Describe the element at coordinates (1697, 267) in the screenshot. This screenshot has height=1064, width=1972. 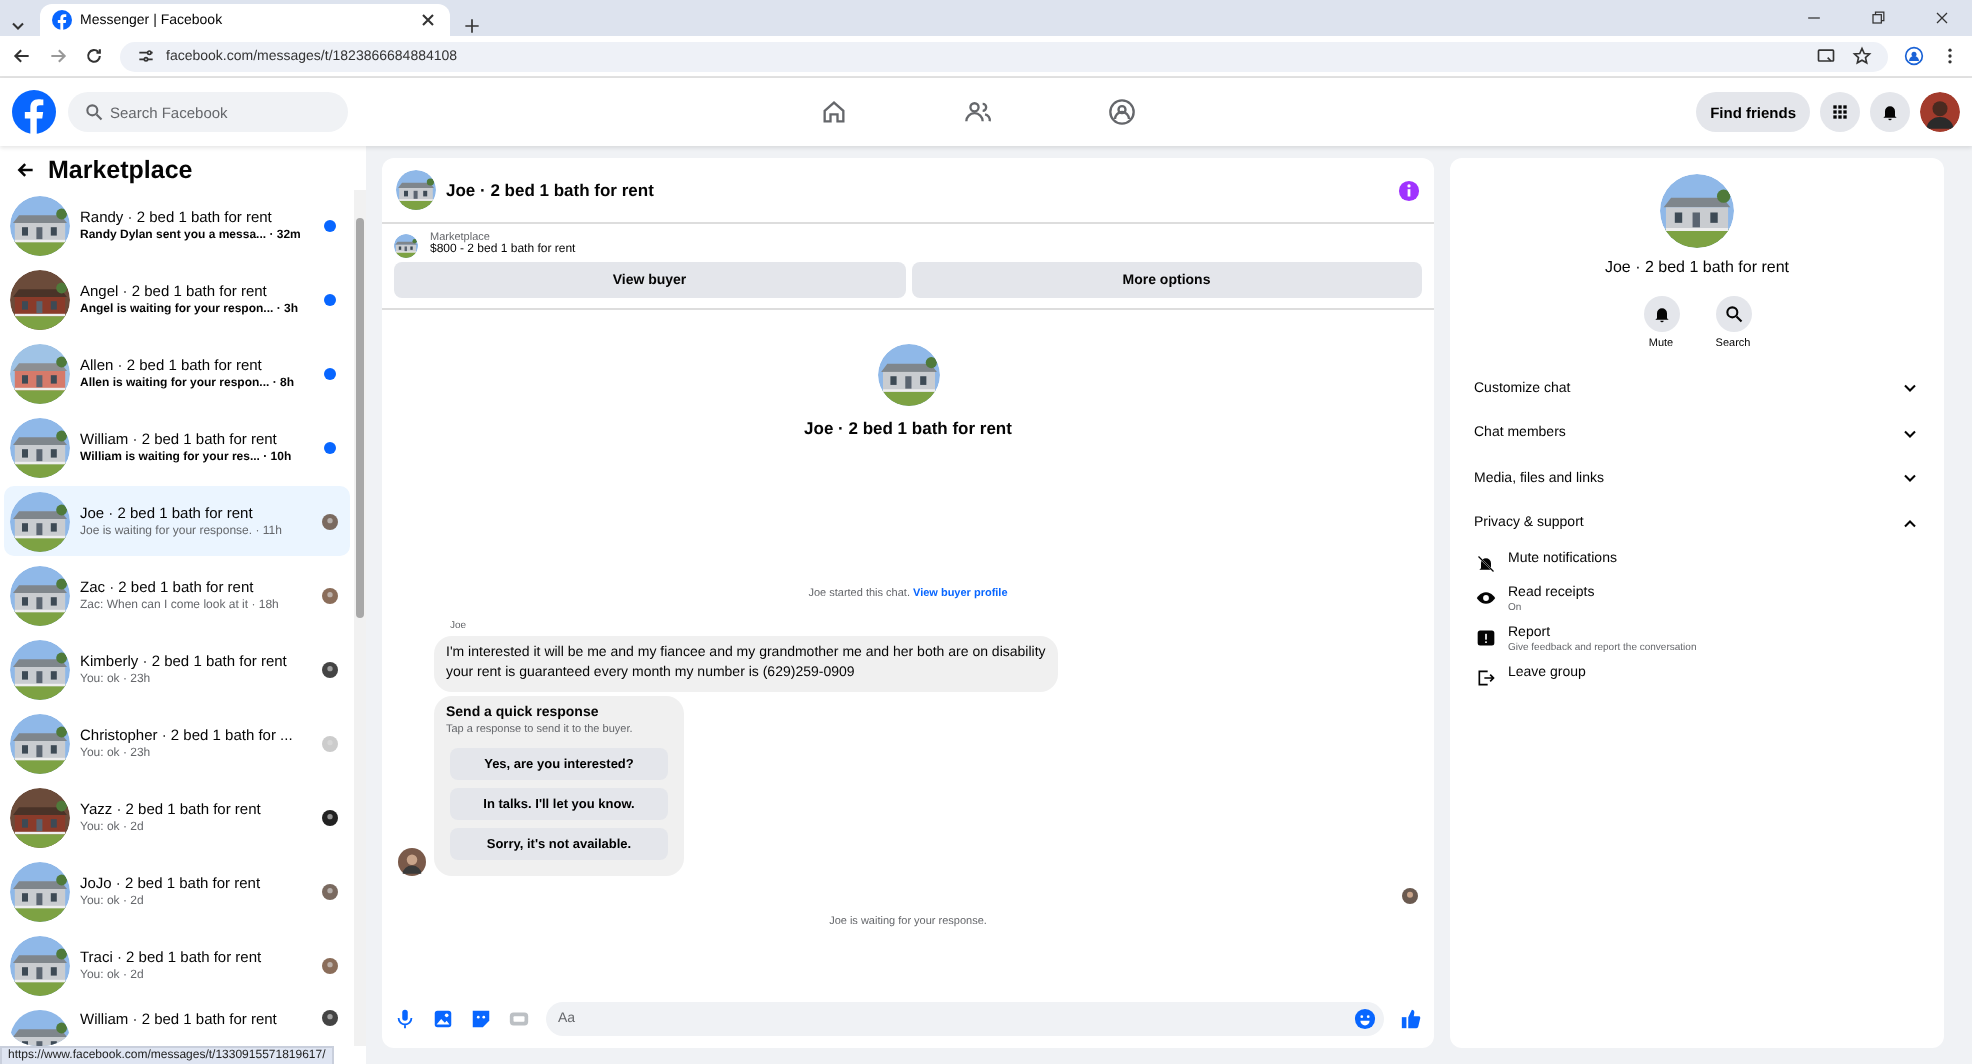
I see `contact-name: Joe · 2 bed 1 bath for rent` at that location.